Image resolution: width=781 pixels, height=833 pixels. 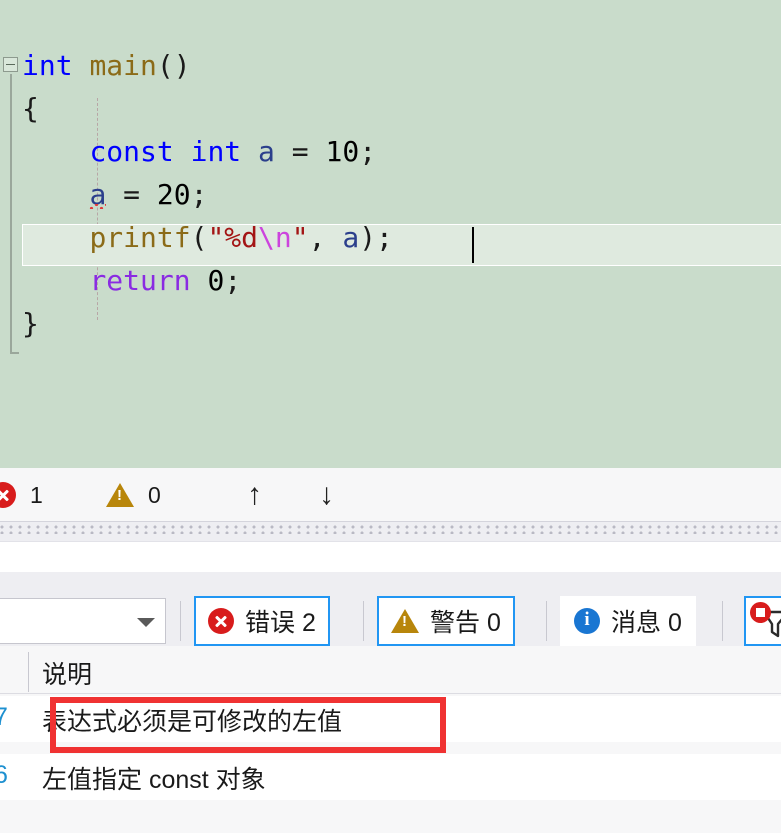 I want to click on code-token: \n, so click(x=275, y=237).